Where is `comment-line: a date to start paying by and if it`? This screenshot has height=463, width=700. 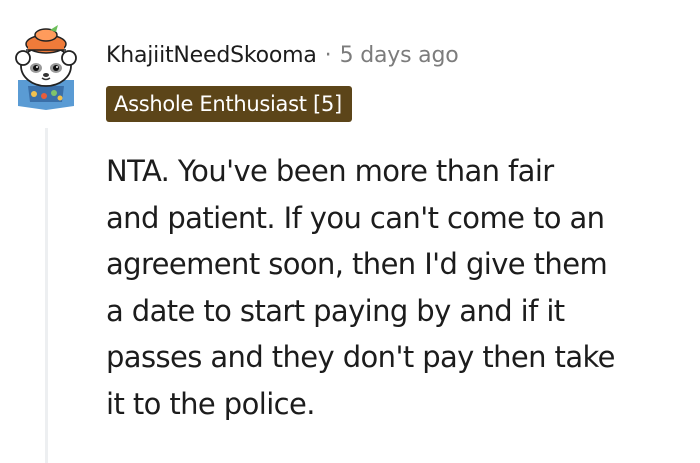
comment-line: a date to start paying by and if it is located at coordinates (335, 310).